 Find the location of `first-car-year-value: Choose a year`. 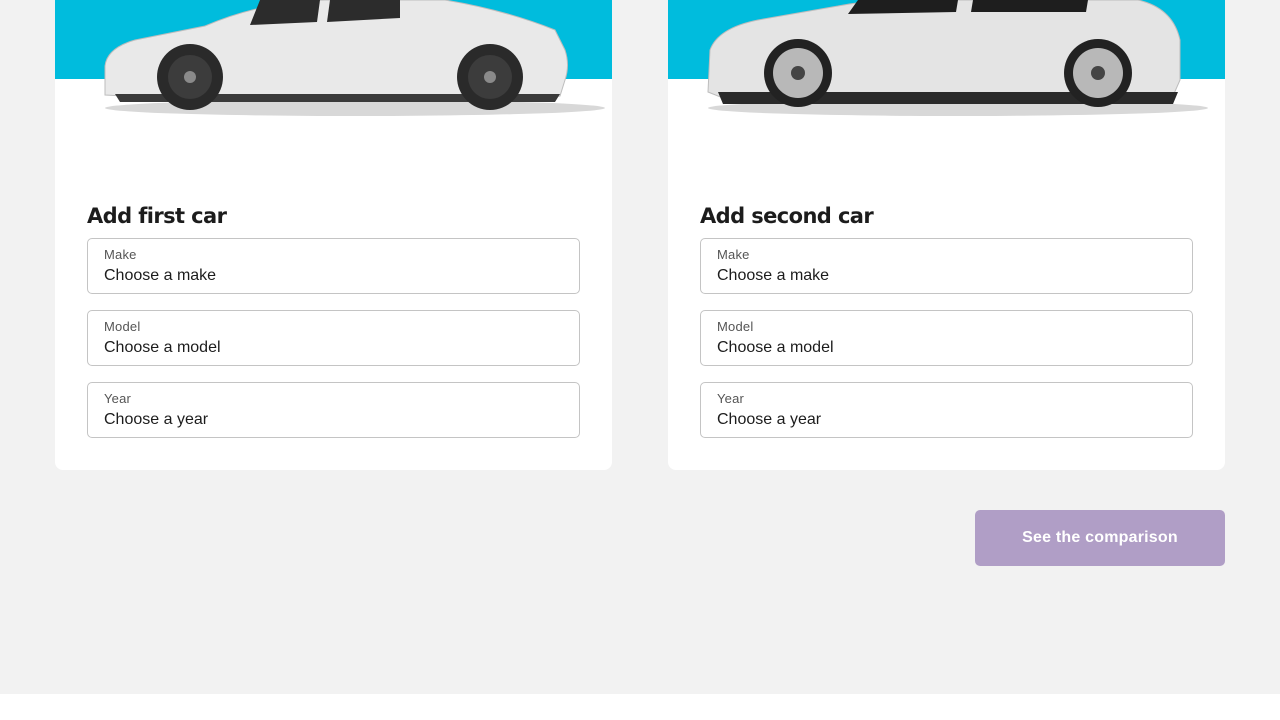

first-car-year-value: Choose a year is located at coordinates (156, 420).